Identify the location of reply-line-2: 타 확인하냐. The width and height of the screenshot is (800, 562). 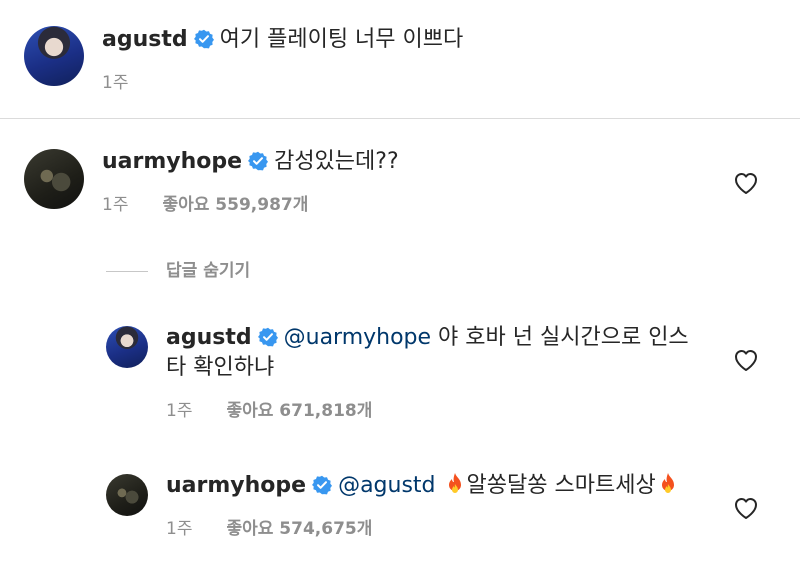
(220, 368).